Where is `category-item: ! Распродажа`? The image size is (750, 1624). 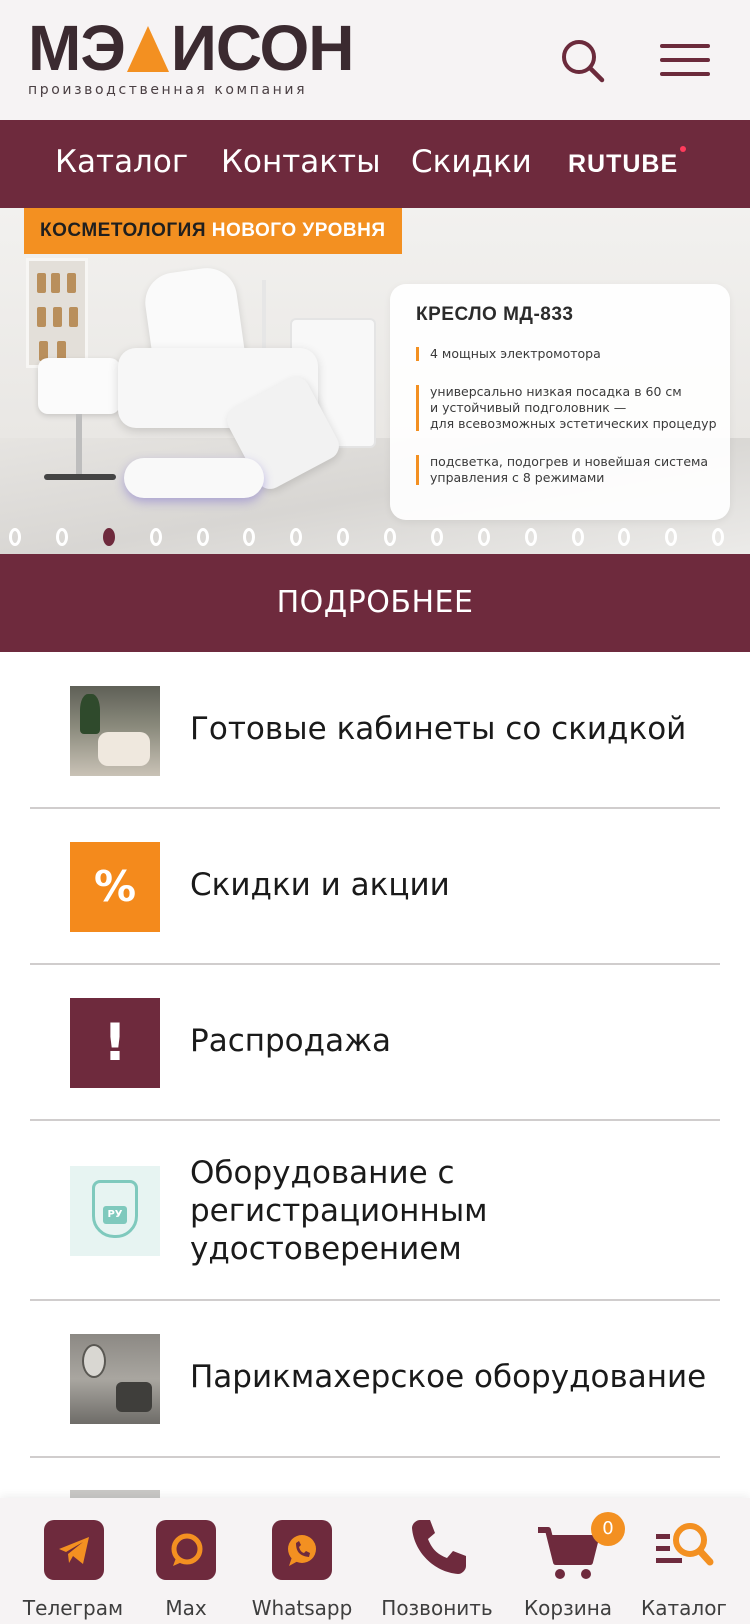
category-item: ! Распродажа is located at coordinates (375, 1043).